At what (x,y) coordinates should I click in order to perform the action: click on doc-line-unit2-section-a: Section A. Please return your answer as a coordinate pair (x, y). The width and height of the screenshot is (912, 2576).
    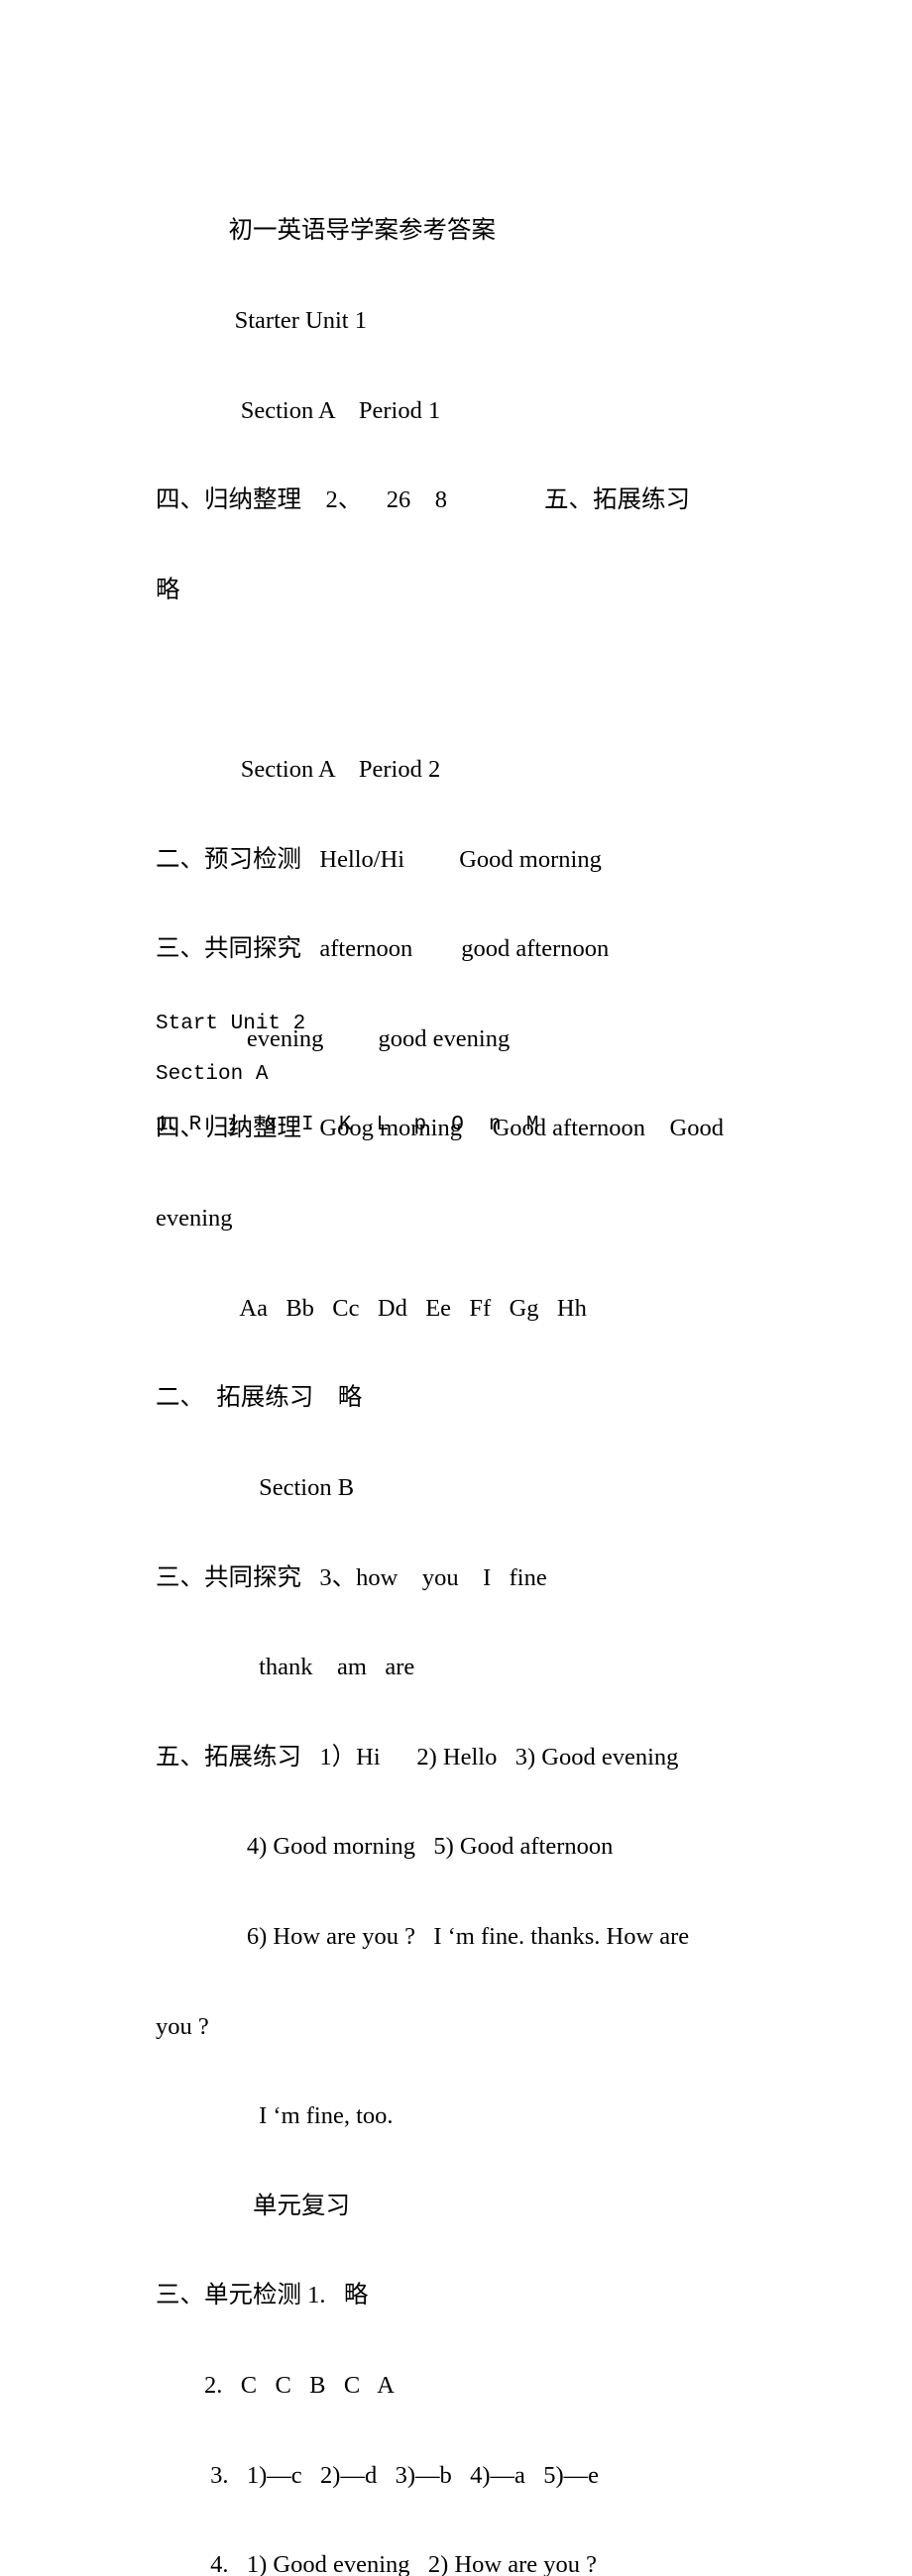
    Looking at the image, I should click on (213, 1074).